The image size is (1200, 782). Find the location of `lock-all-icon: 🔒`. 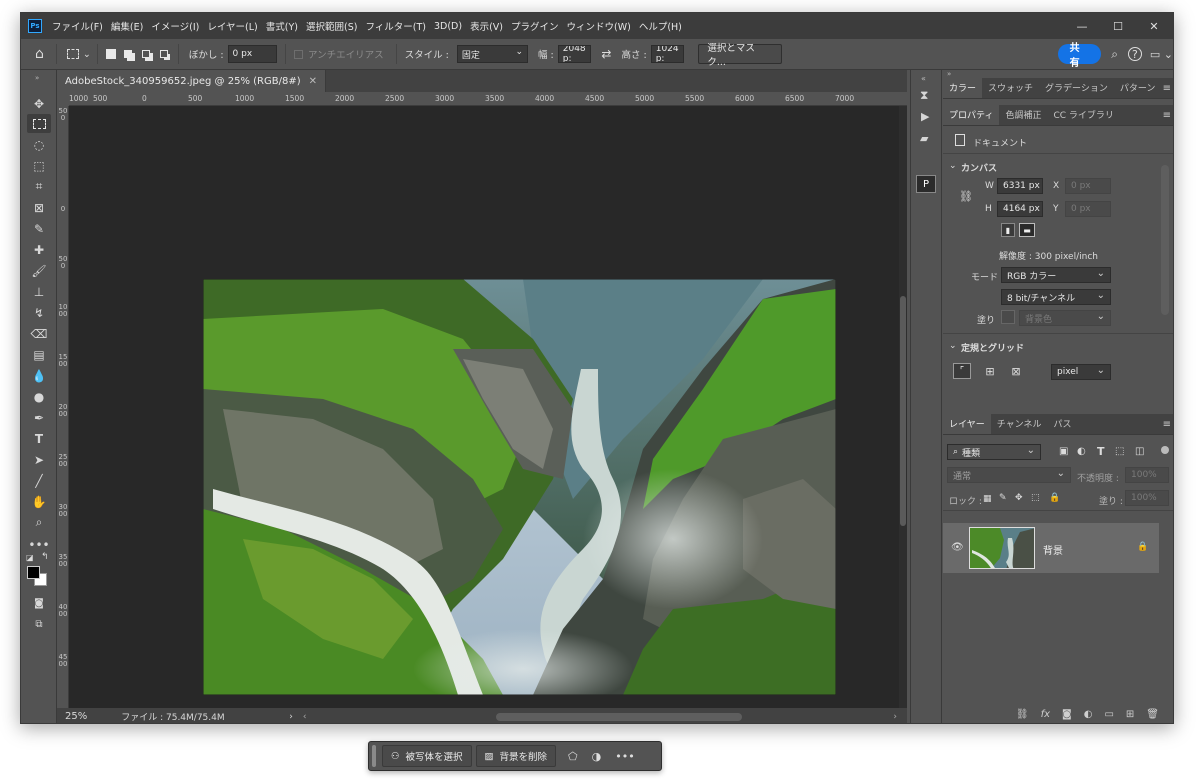

lock-all-icon: 🔒 is located at coordinates (1054, 498).